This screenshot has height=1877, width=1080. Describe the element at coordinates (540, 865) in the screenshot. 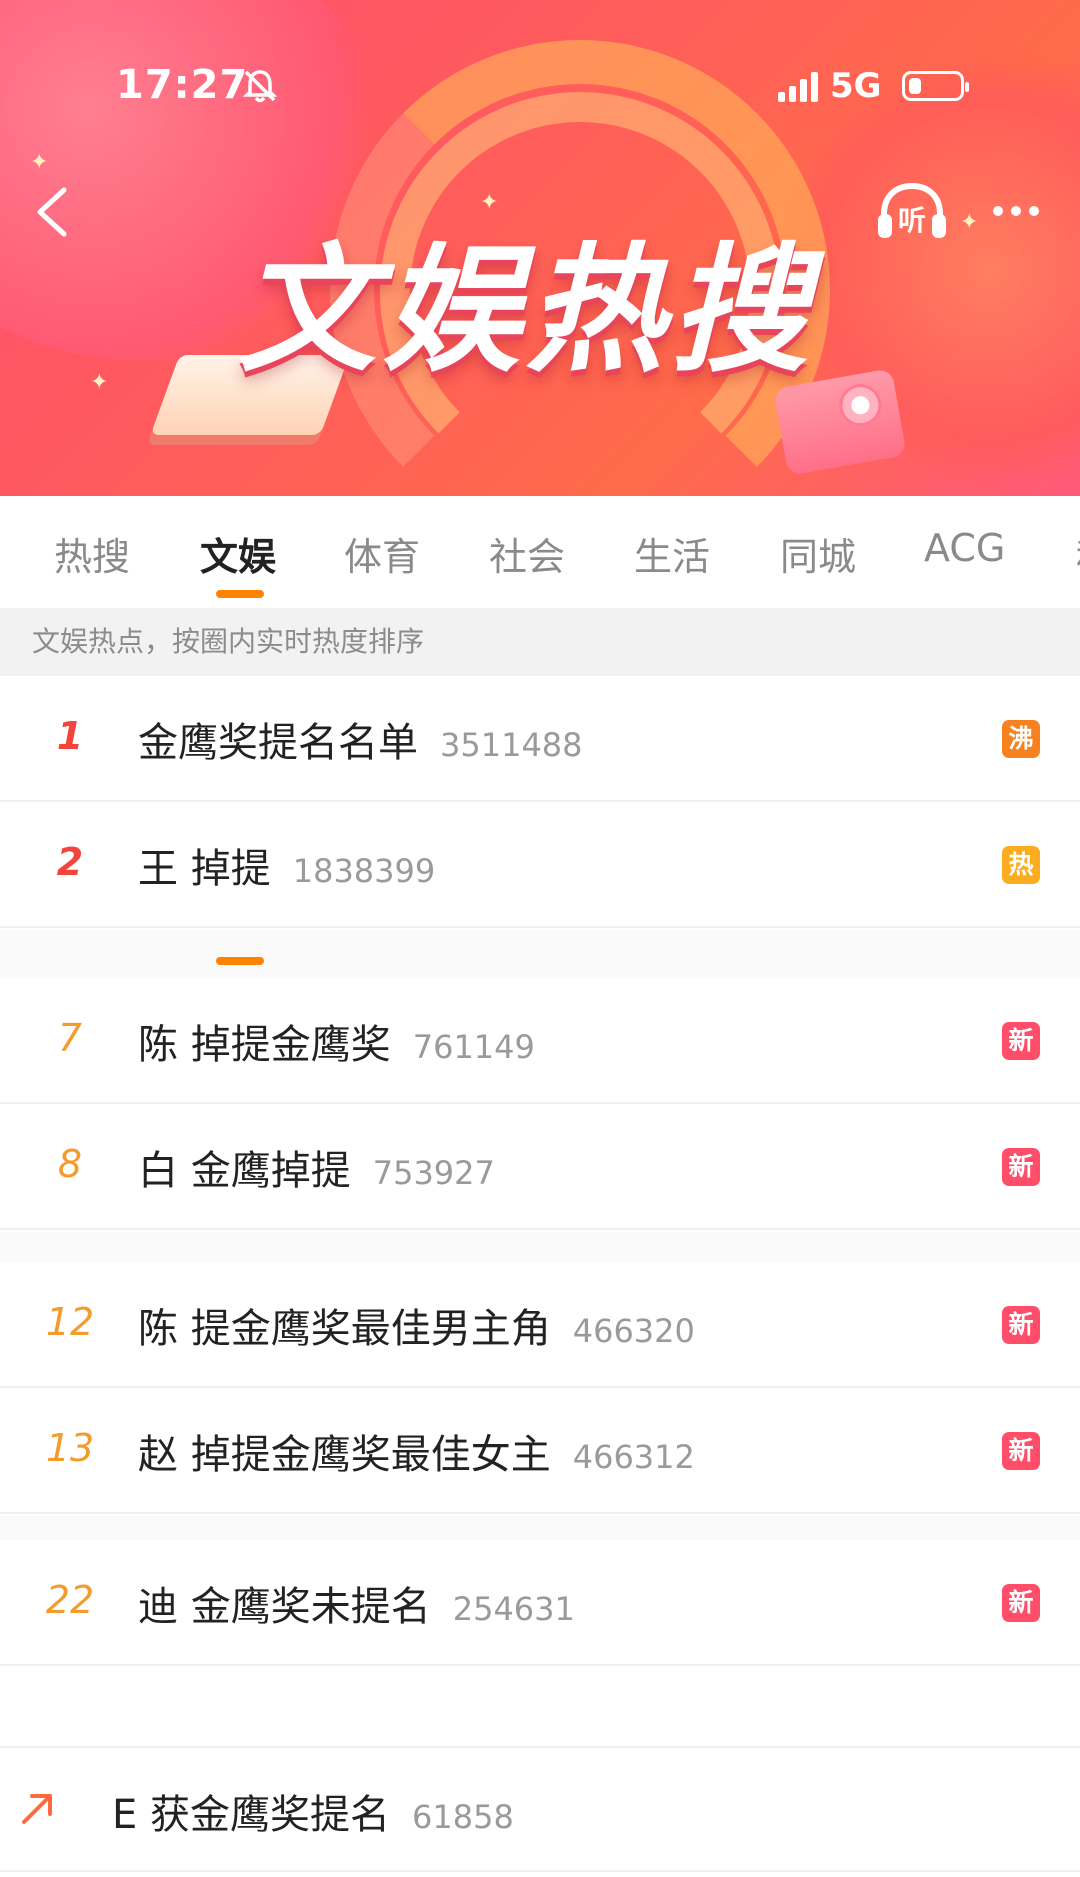

I see `list-item: 2 王 掉提 1838399 热` at that location.